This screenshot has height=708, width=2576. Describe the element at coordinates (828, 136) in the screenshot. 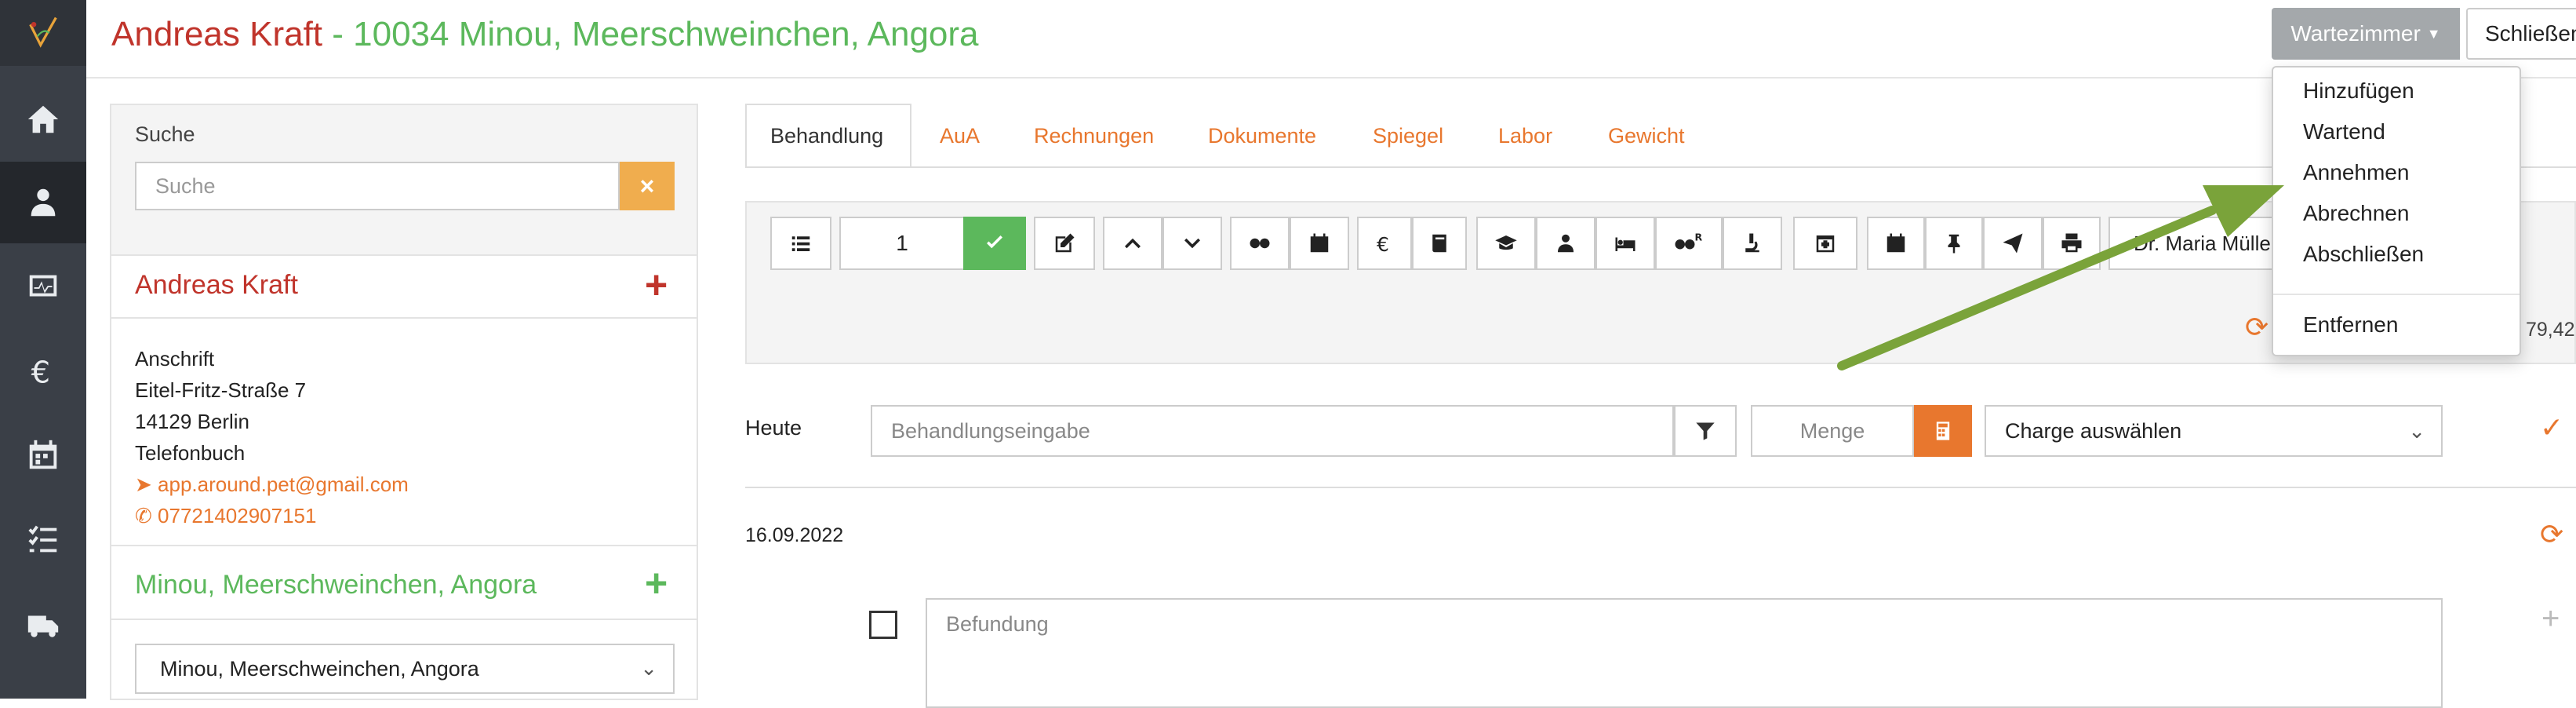

I see `tab-behandlung: Behandlung` at that location.